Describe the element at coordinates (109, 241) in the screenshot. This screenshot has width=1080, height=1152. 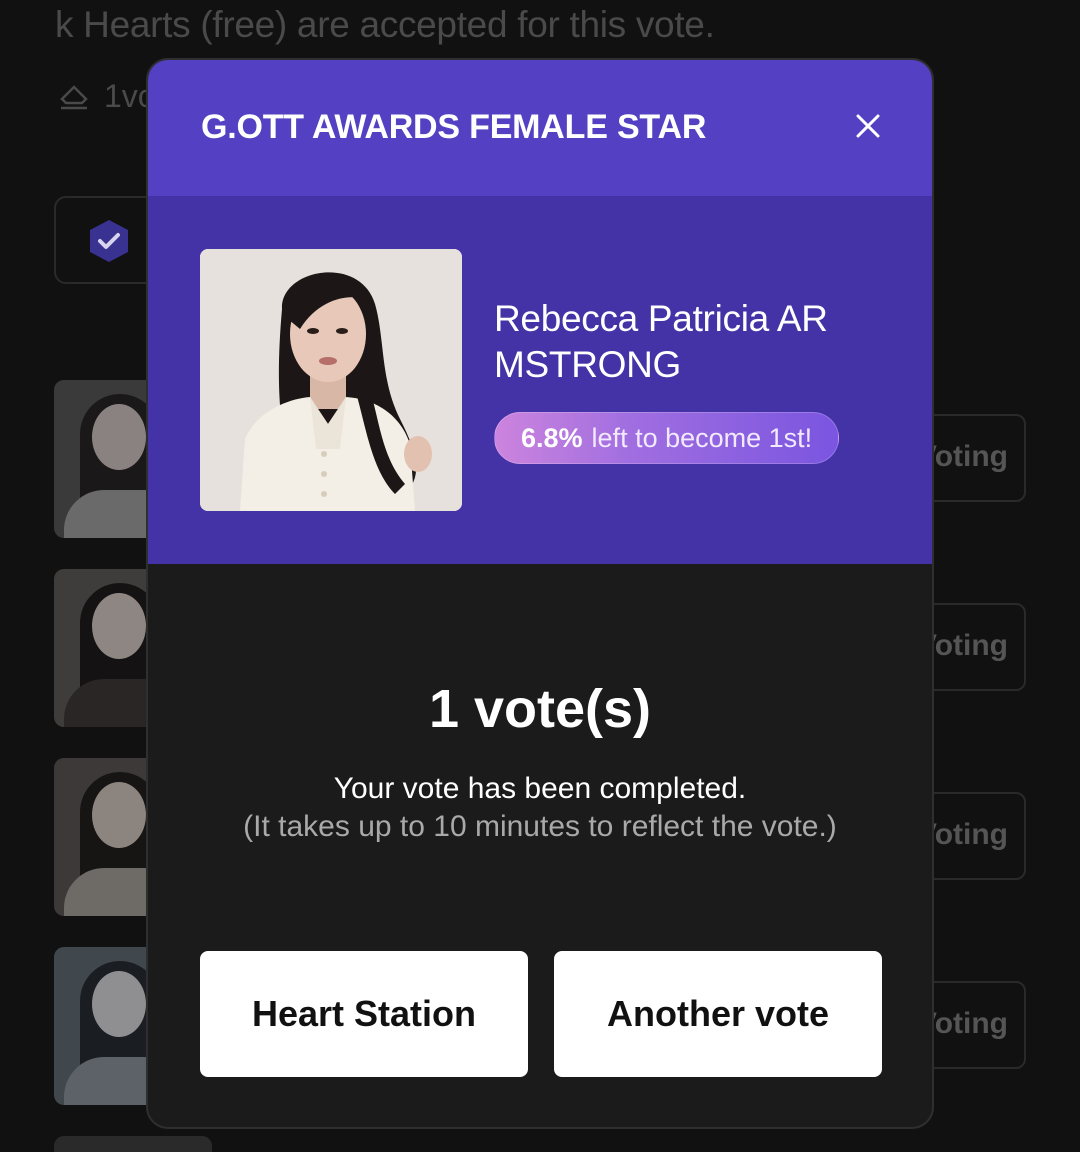
I see `verified-check-icon` at that location.